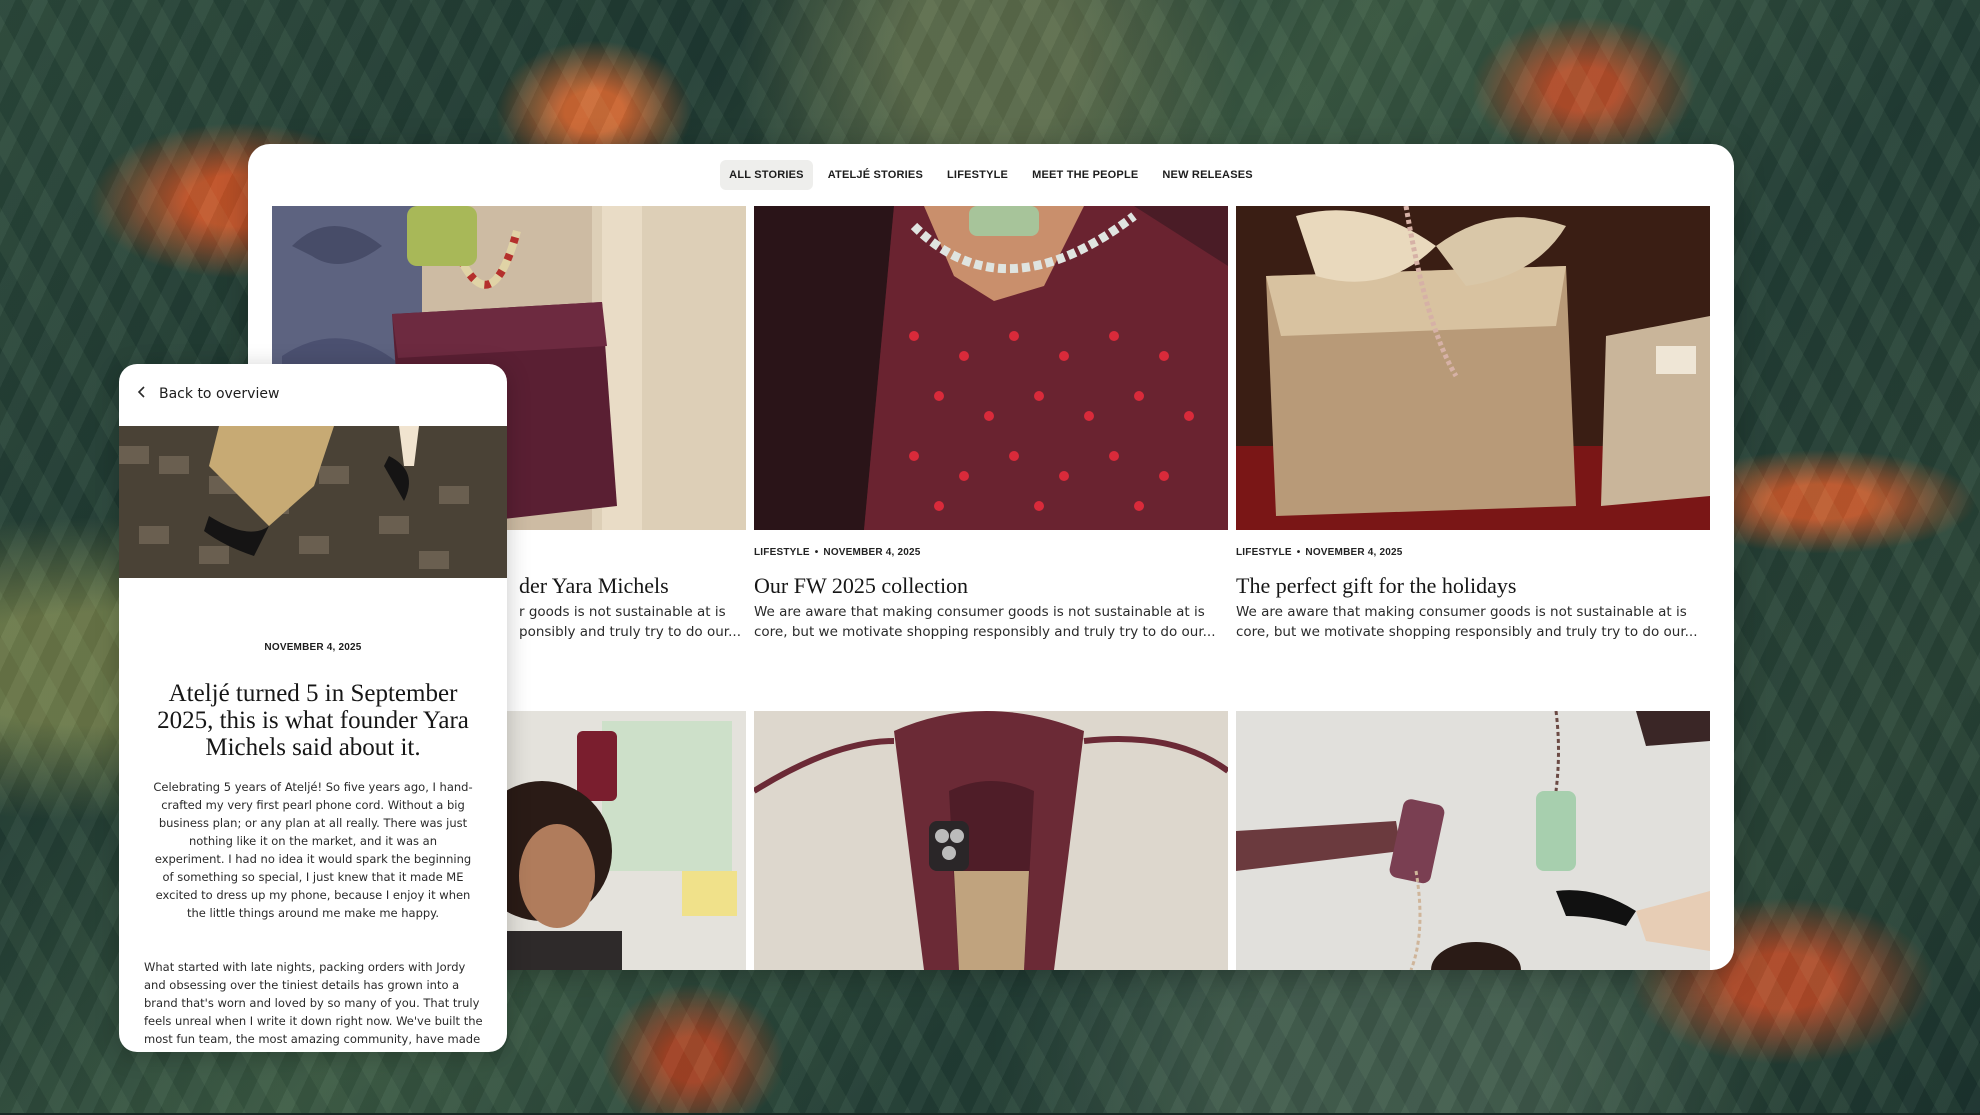 This screenshot has width=1980, height=1115. I want to click on story-title: Our FW 2025 collection, so click(991, 586).